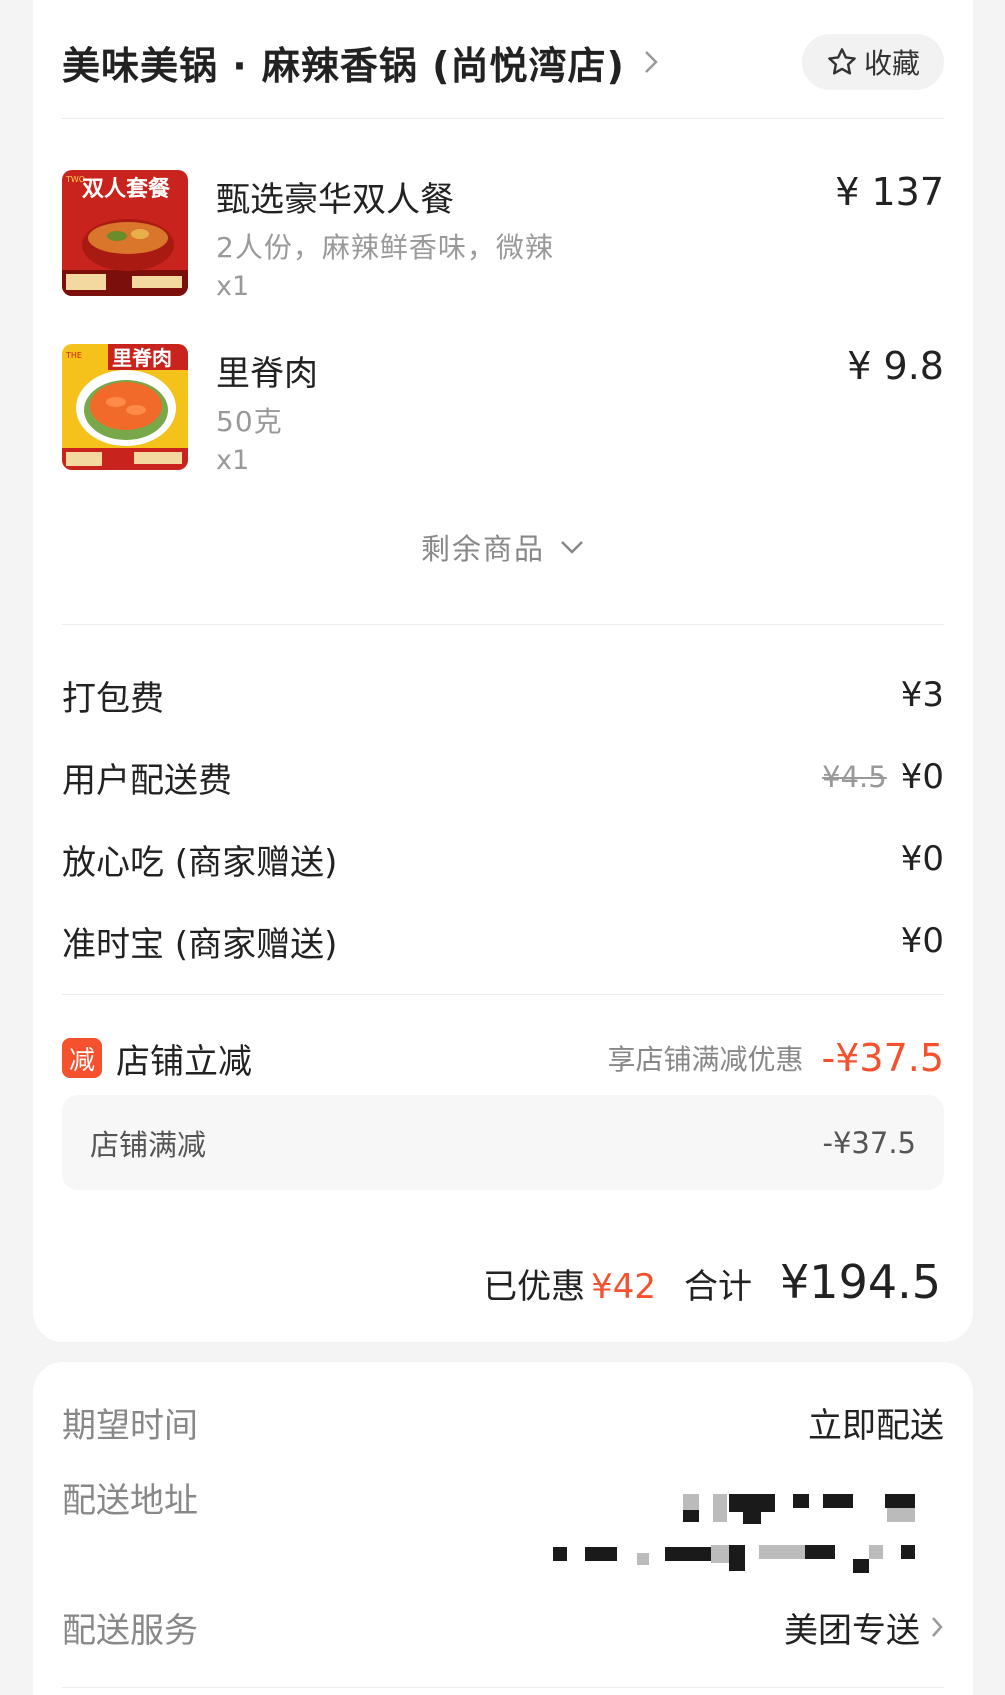 This screenshot has width=1005, height=1695. What do you see at coordinates (184, 1061) in the screenshot?
I see `discount-label: 店铺立减` at bounding box center [184, 1061].